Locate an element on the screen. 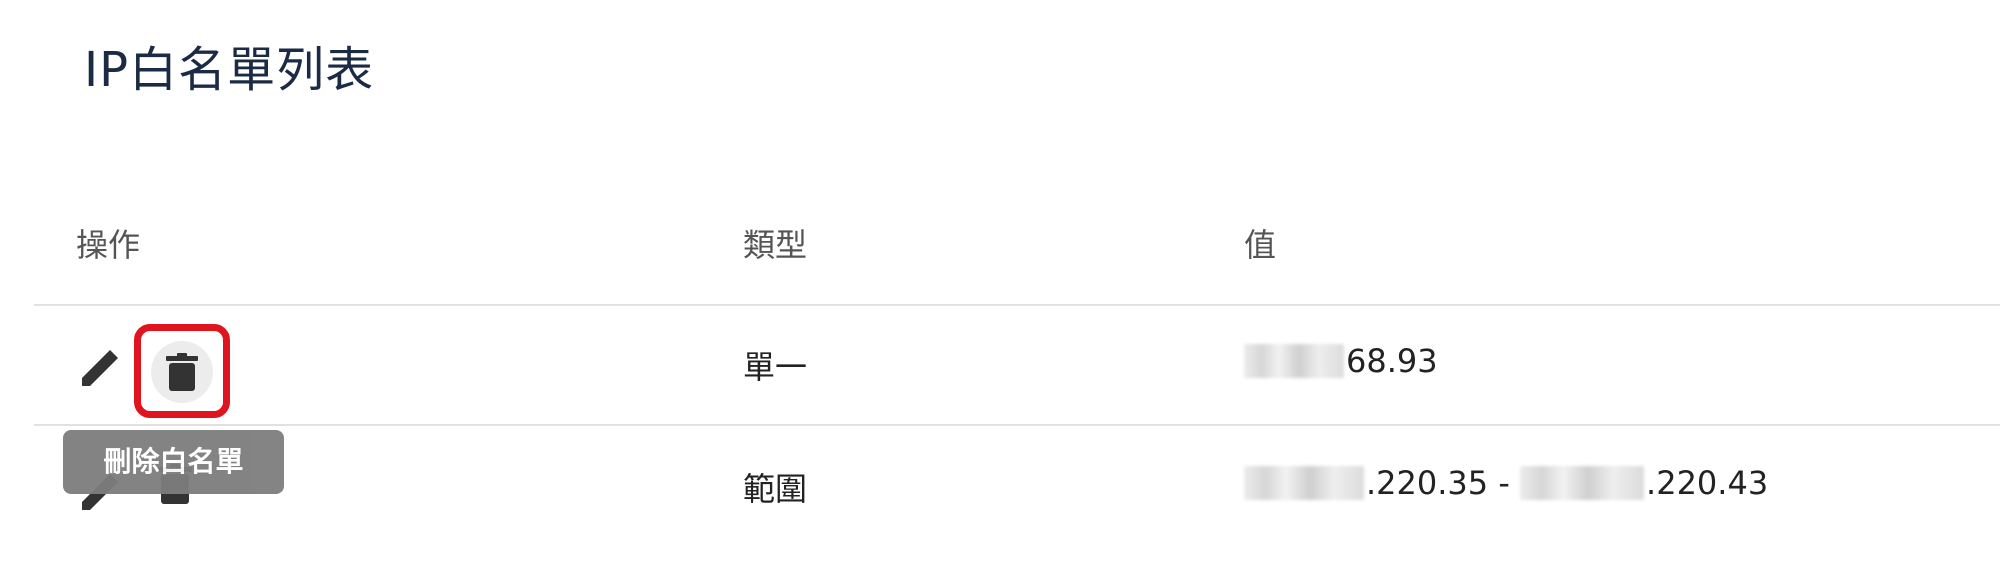 This screenshot has width=2000, height=579. delete-button-hover-bg is located at coordinates (182, 372).